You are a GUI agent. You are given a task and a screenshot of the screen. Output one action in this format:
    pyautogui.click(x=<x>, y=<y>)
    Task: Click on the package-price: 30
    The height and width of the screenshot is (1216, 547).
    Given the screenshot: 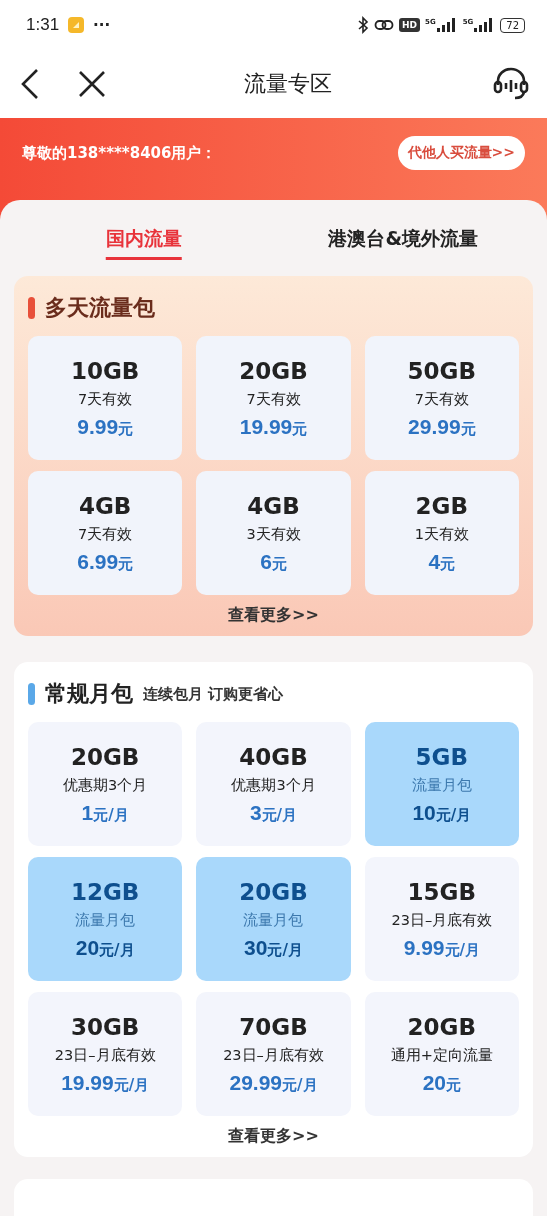 What is the action you would take?
    pyautogui.click(x=256, y=947)
    